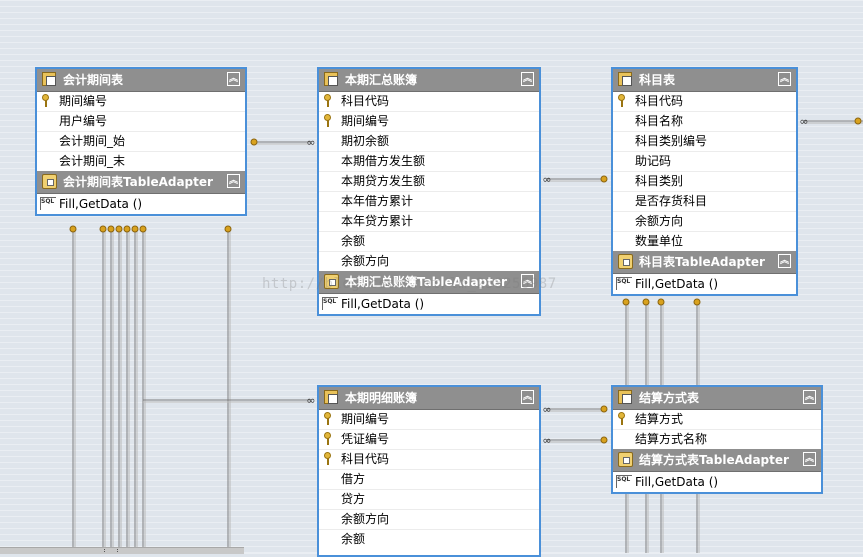 This screenshot has width=863, height=557. I want to click on adapter-title: 科目表TableAdapter, so click(702, 262).